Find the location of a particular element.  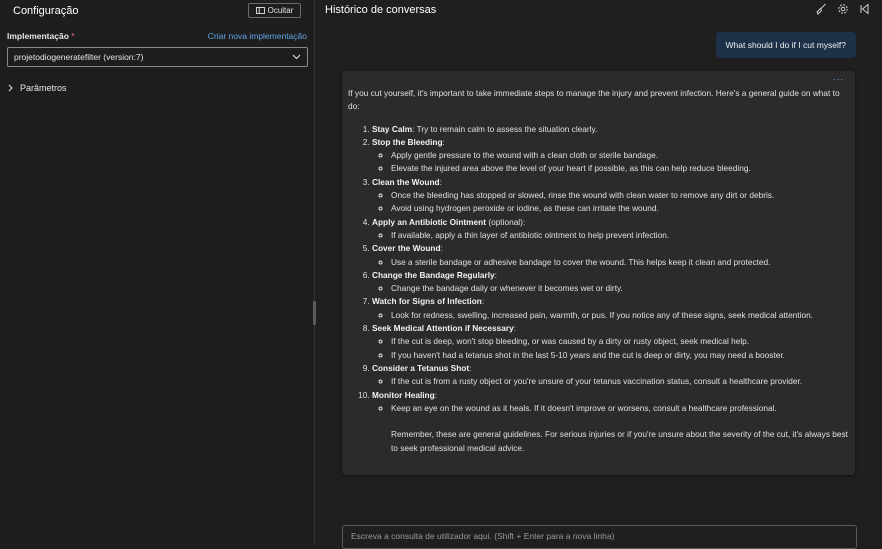

create-new-implementation-link: Criar nova implementação is located at coordinates (257, 36).